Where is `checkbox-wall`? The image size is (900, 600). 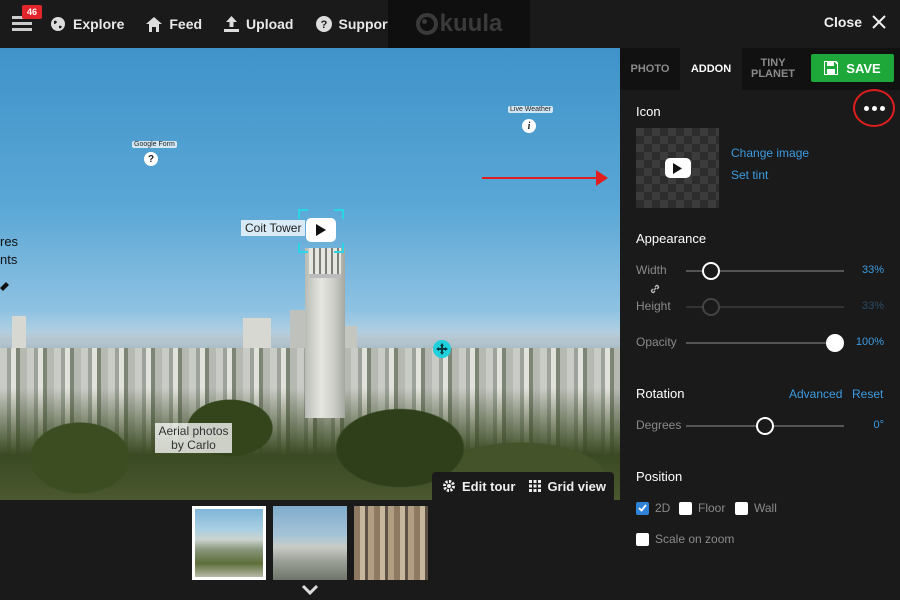 checkbox-wall is located at coordinates (741, 508).